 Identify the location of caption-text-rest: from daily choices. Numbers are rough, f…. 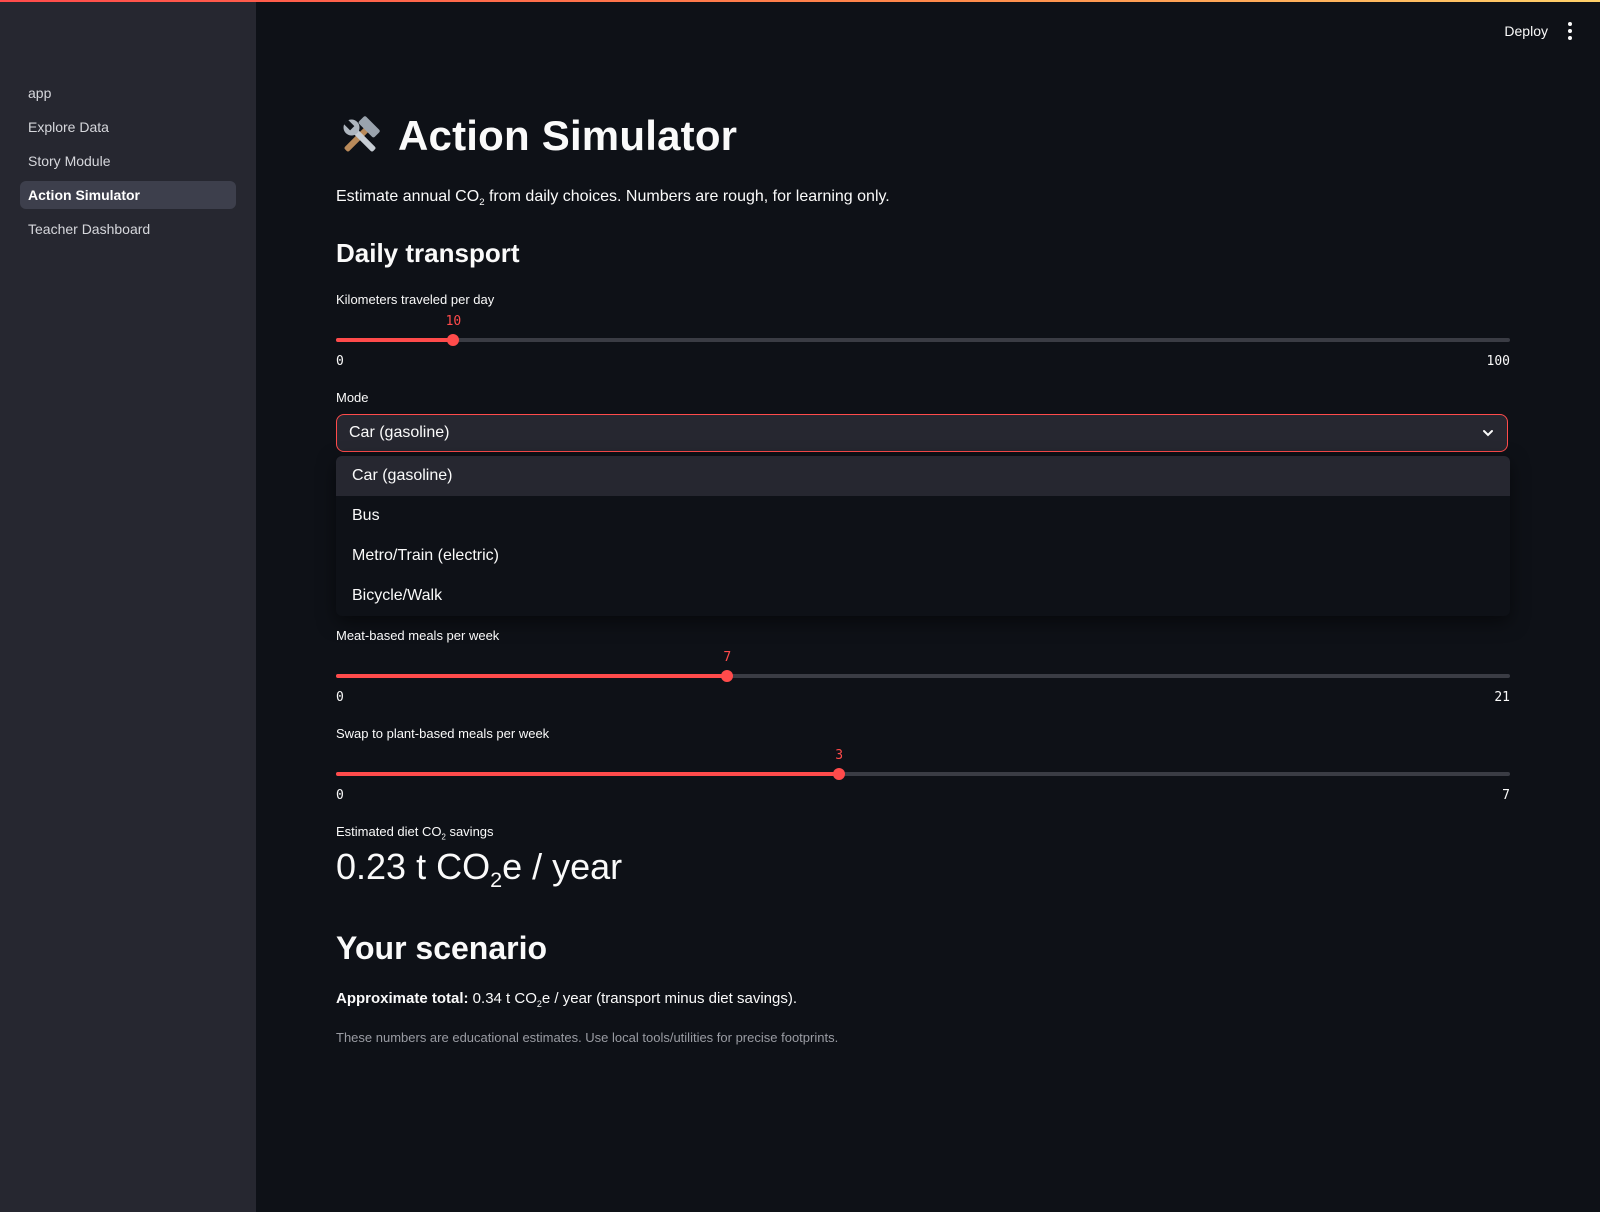
(687, 196).